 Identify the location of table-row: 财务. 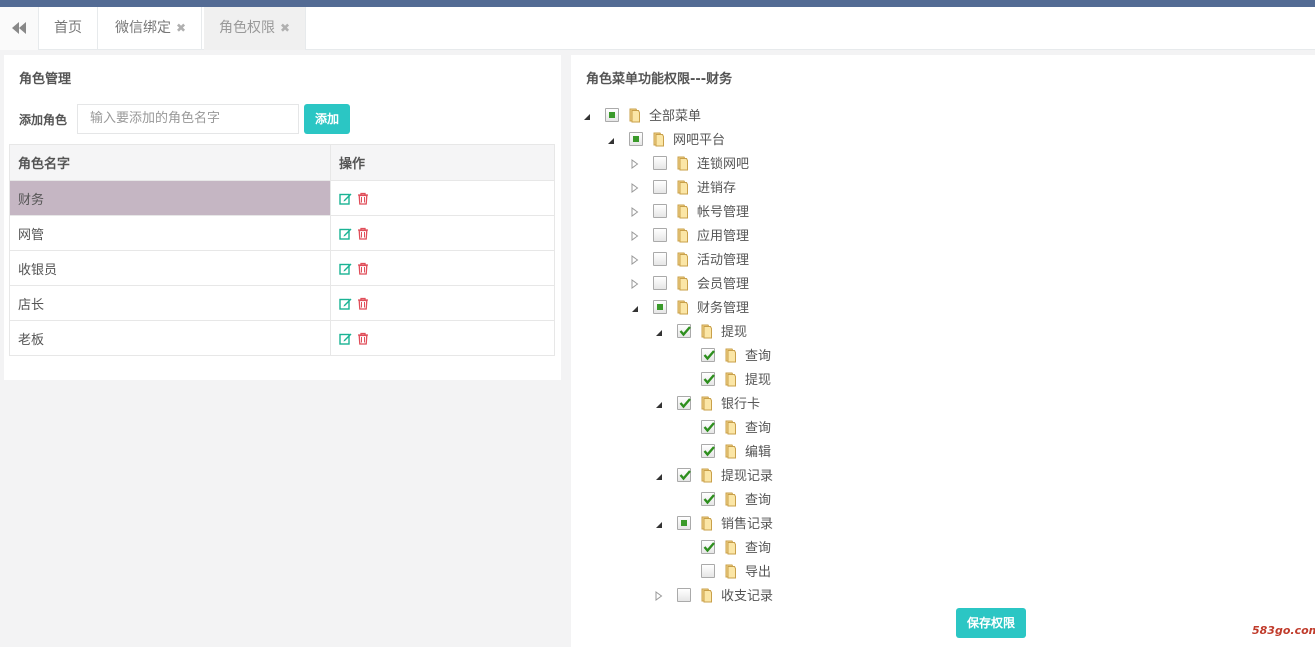
(282, 198).